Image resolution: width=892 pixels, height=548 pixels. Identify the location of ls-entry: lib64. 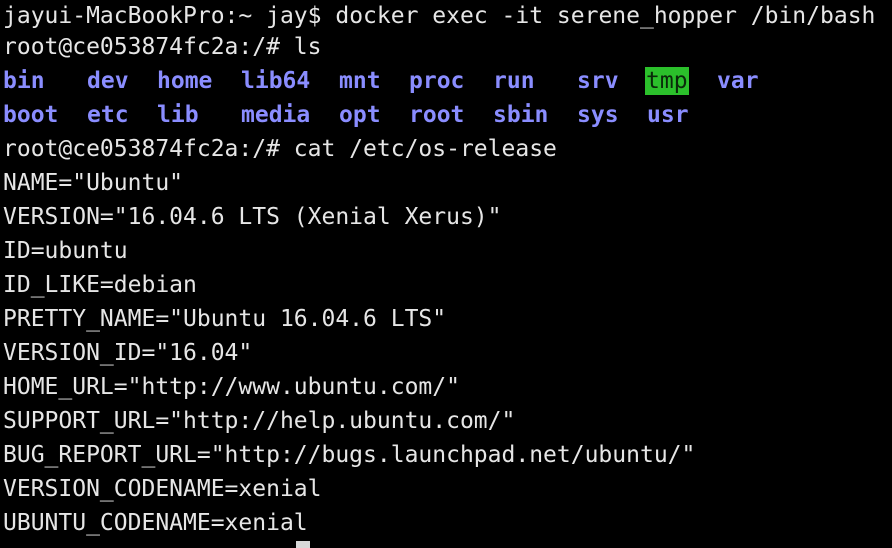
(276, 81).